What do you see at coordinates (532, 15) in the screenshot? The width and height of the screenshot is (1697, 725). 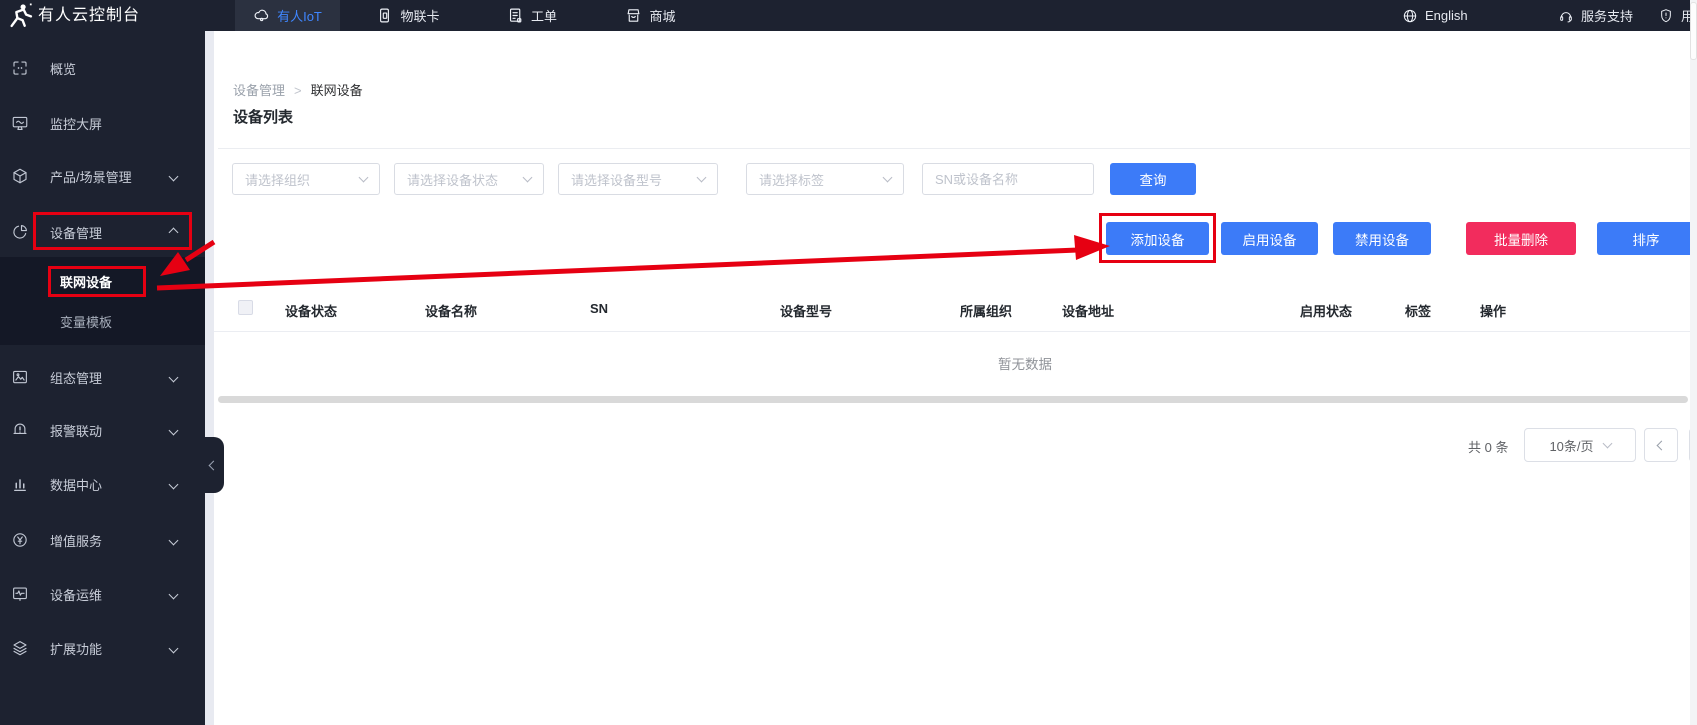 I see `tab-work-order: 工单` at bounding box center [532, 15].